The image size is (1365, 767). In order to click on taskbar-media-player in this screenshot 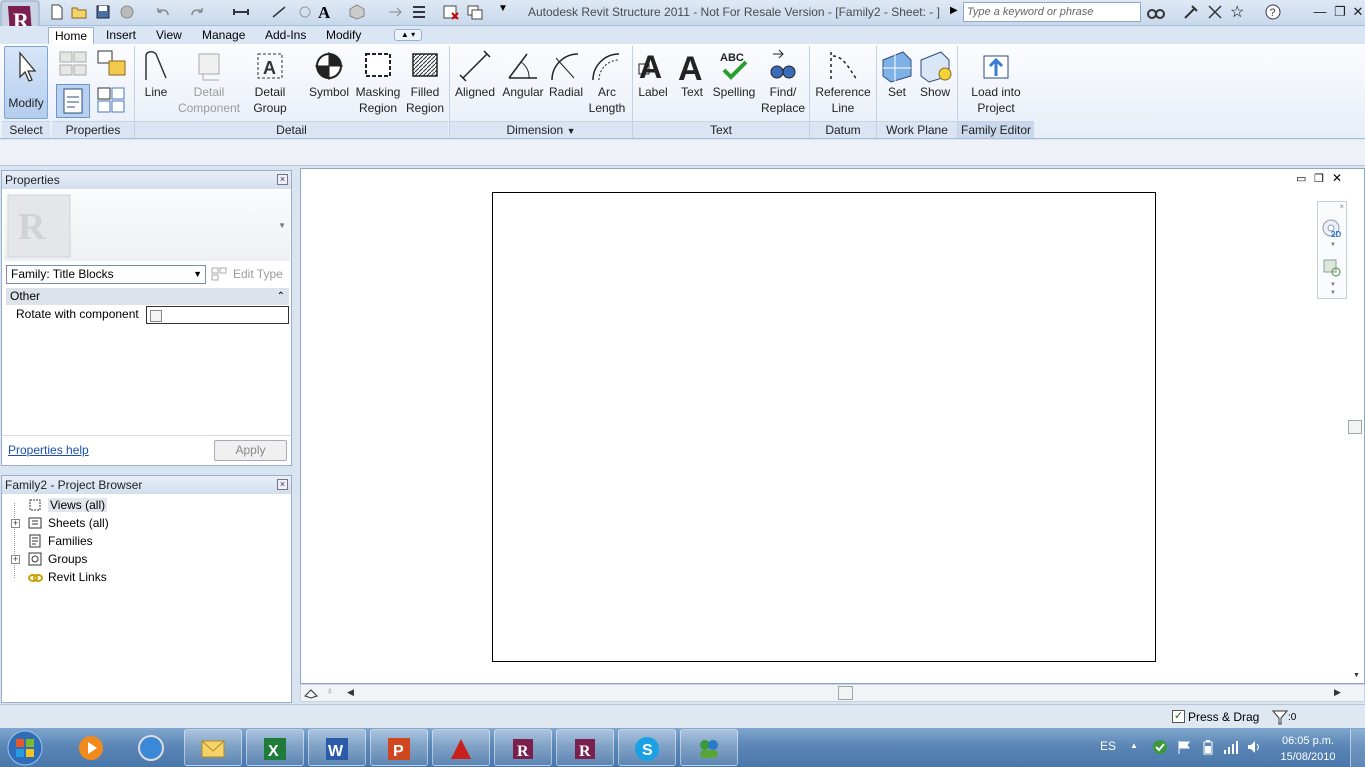, I will do `click(91, 747)`.